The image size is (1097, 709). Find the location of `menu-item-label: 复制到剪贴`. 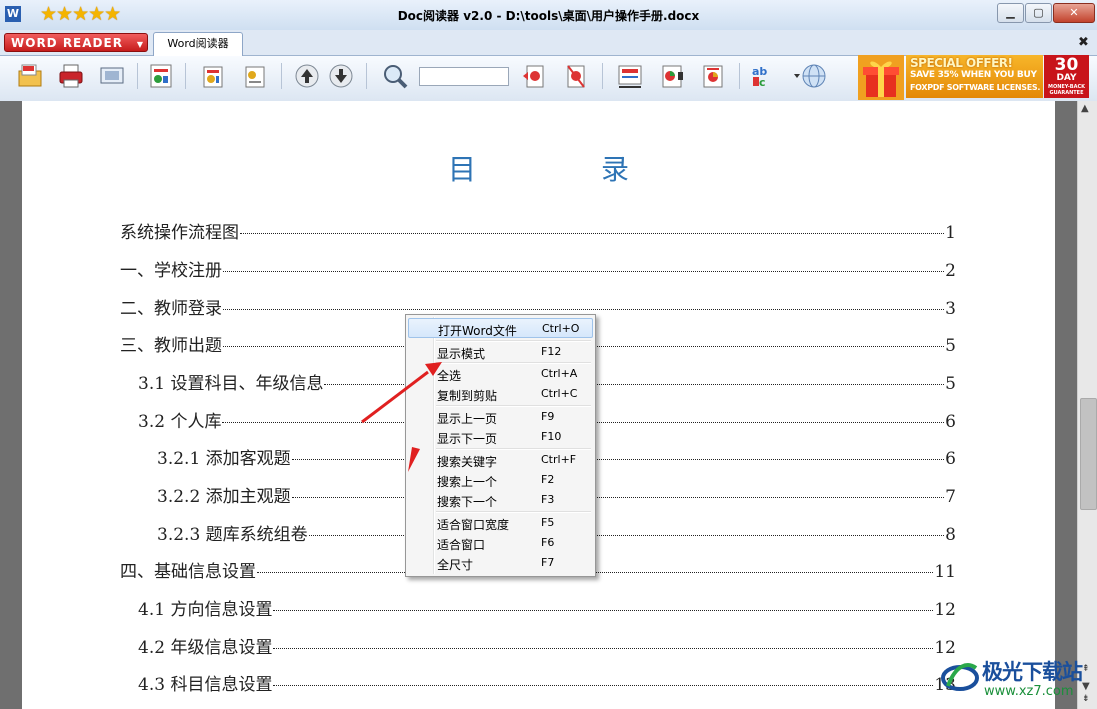

menu-item-label: 复制到剪贴 is located at coordinates (467, 396).